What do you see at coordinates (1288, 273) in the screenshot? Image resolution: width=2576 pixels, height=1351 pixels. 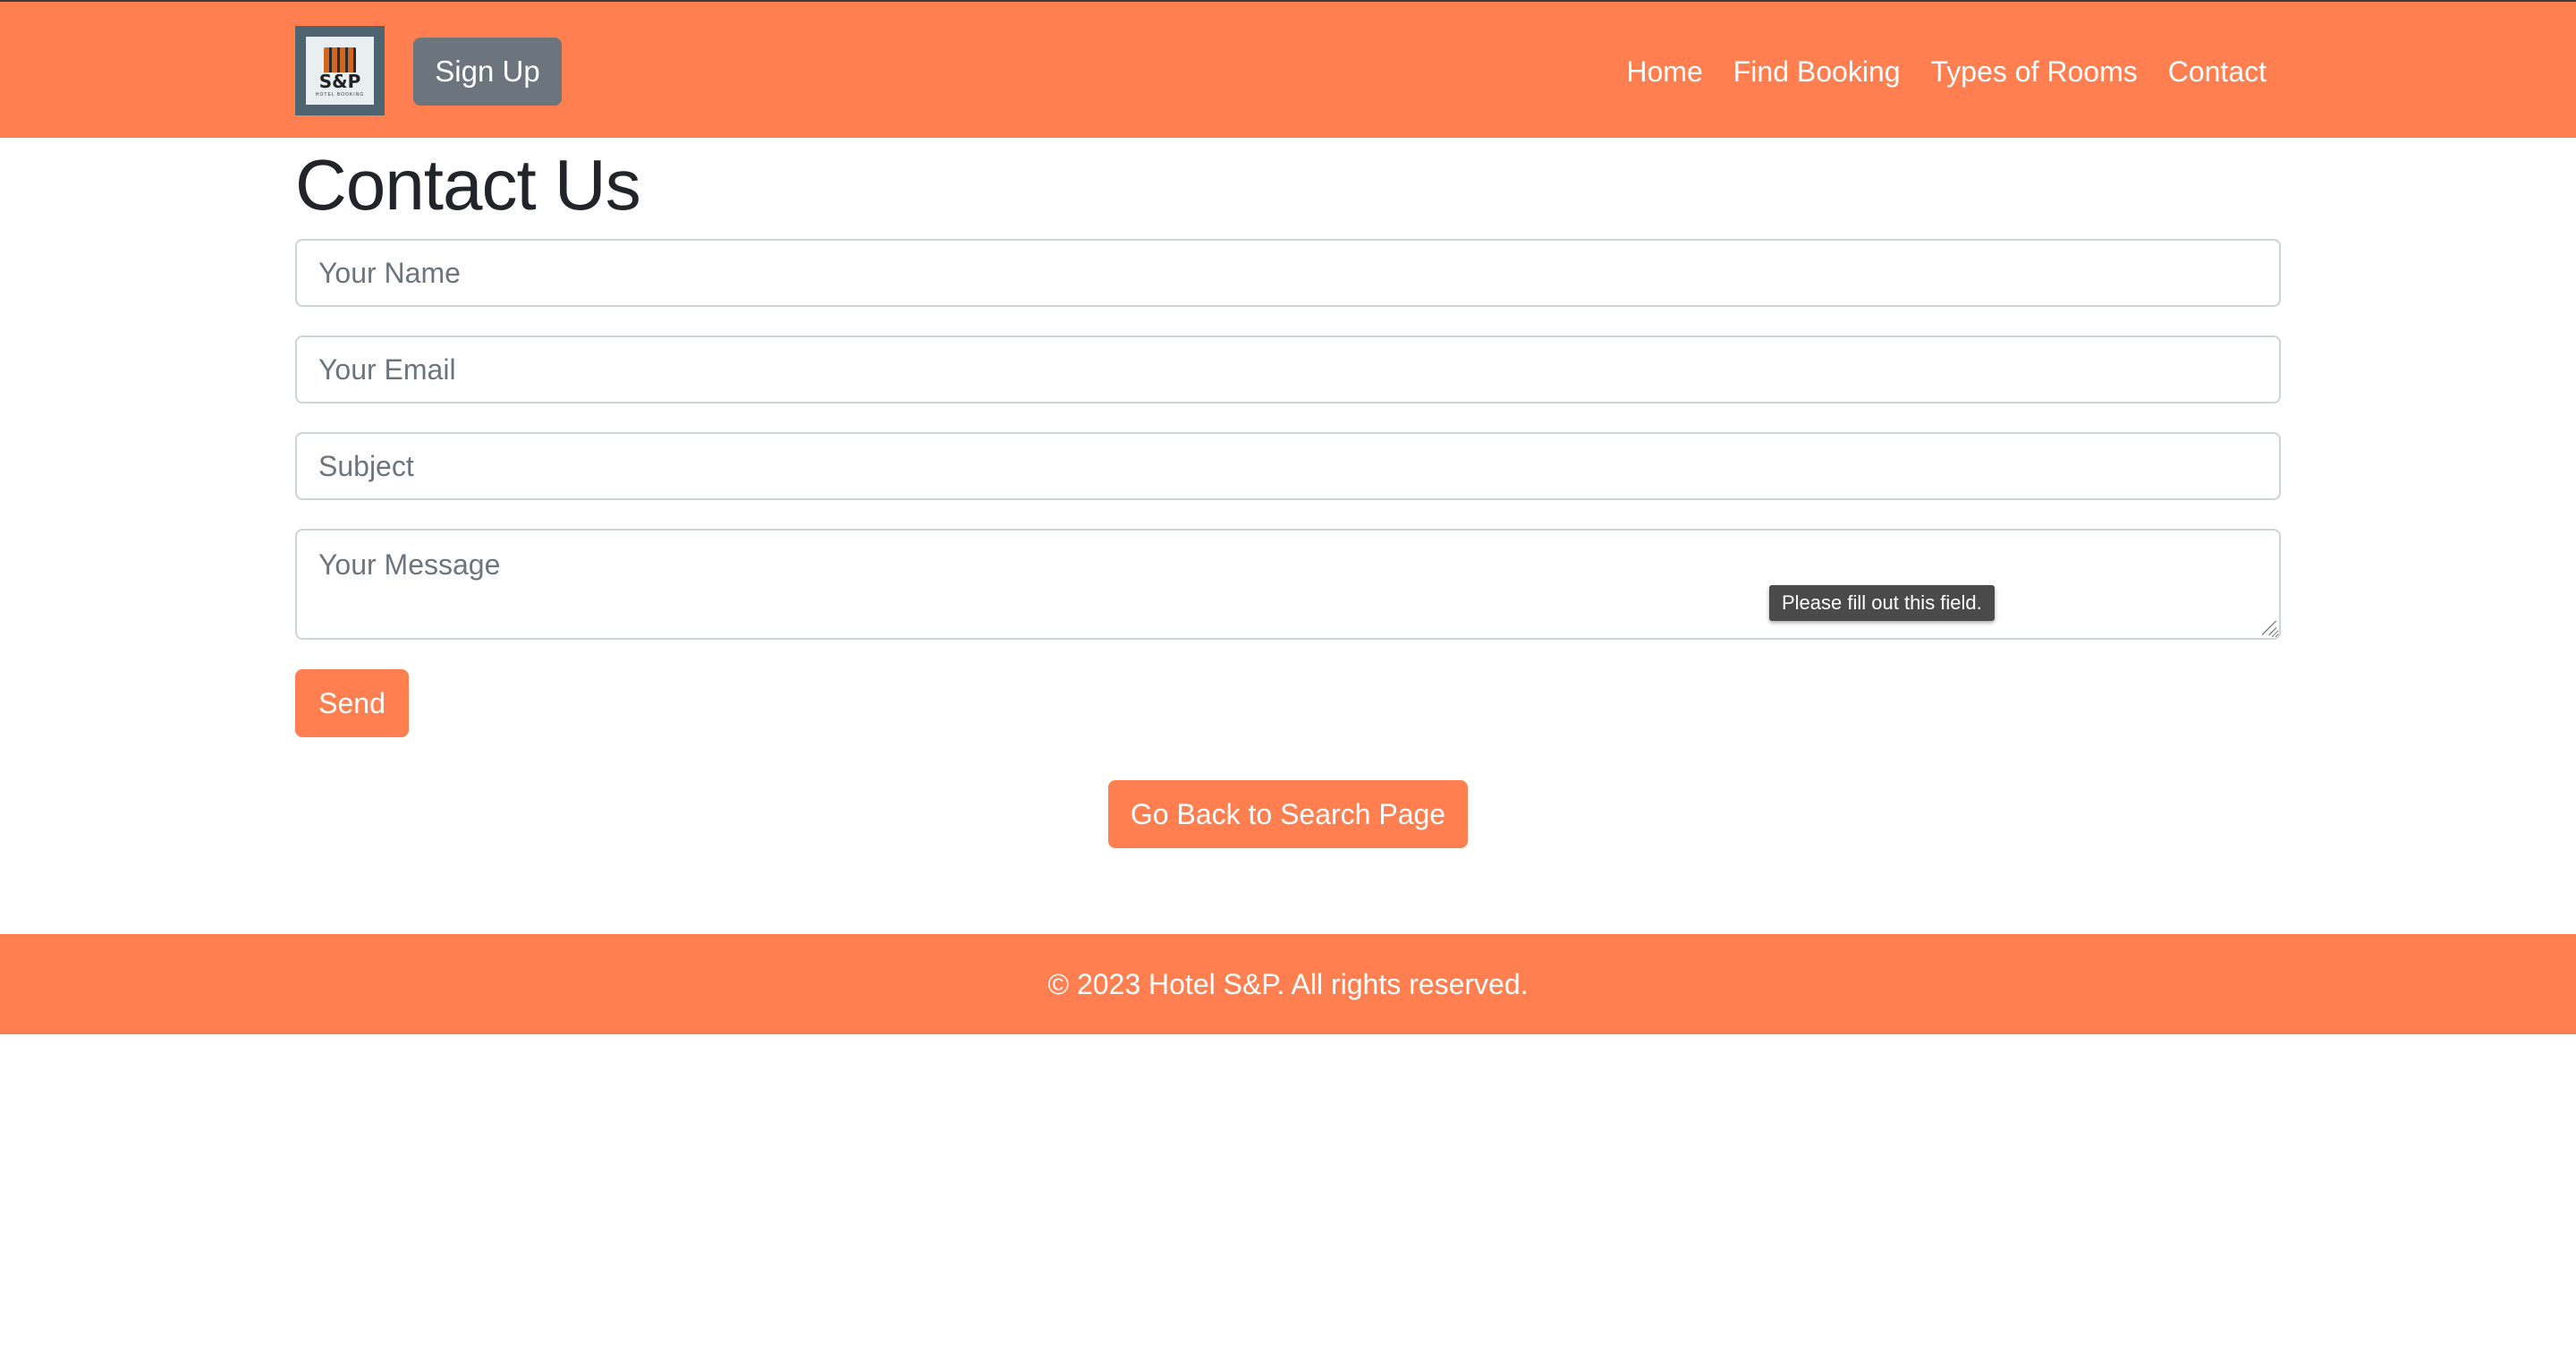 I see `name-input` at bounding box center [1288, 273].